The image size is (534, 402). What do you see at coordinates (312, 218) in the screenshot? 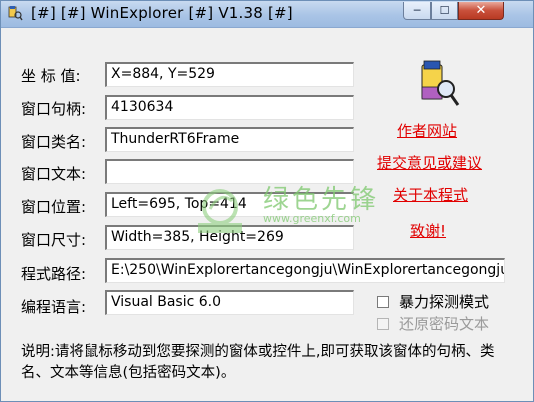
I see `watermark-url: www.greenxf.com` at bounding box center [312, 218].